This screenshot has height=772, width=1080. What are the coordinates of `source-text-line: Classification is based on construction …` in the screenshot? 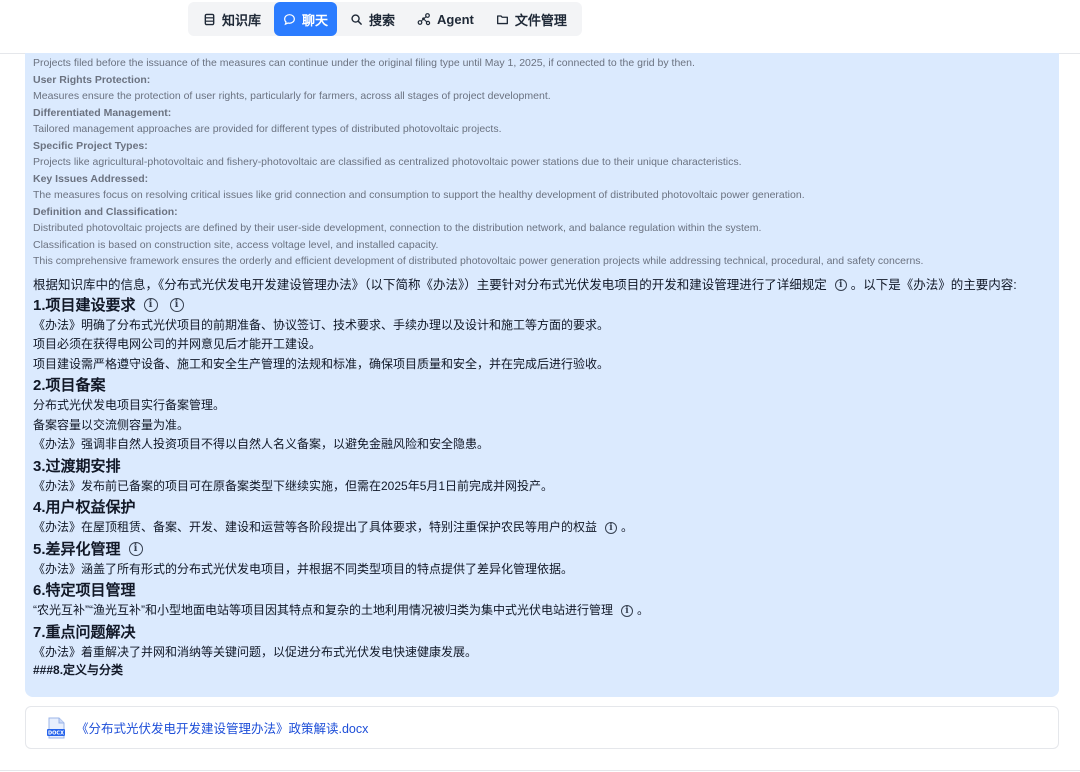 It's located at (236, 244).